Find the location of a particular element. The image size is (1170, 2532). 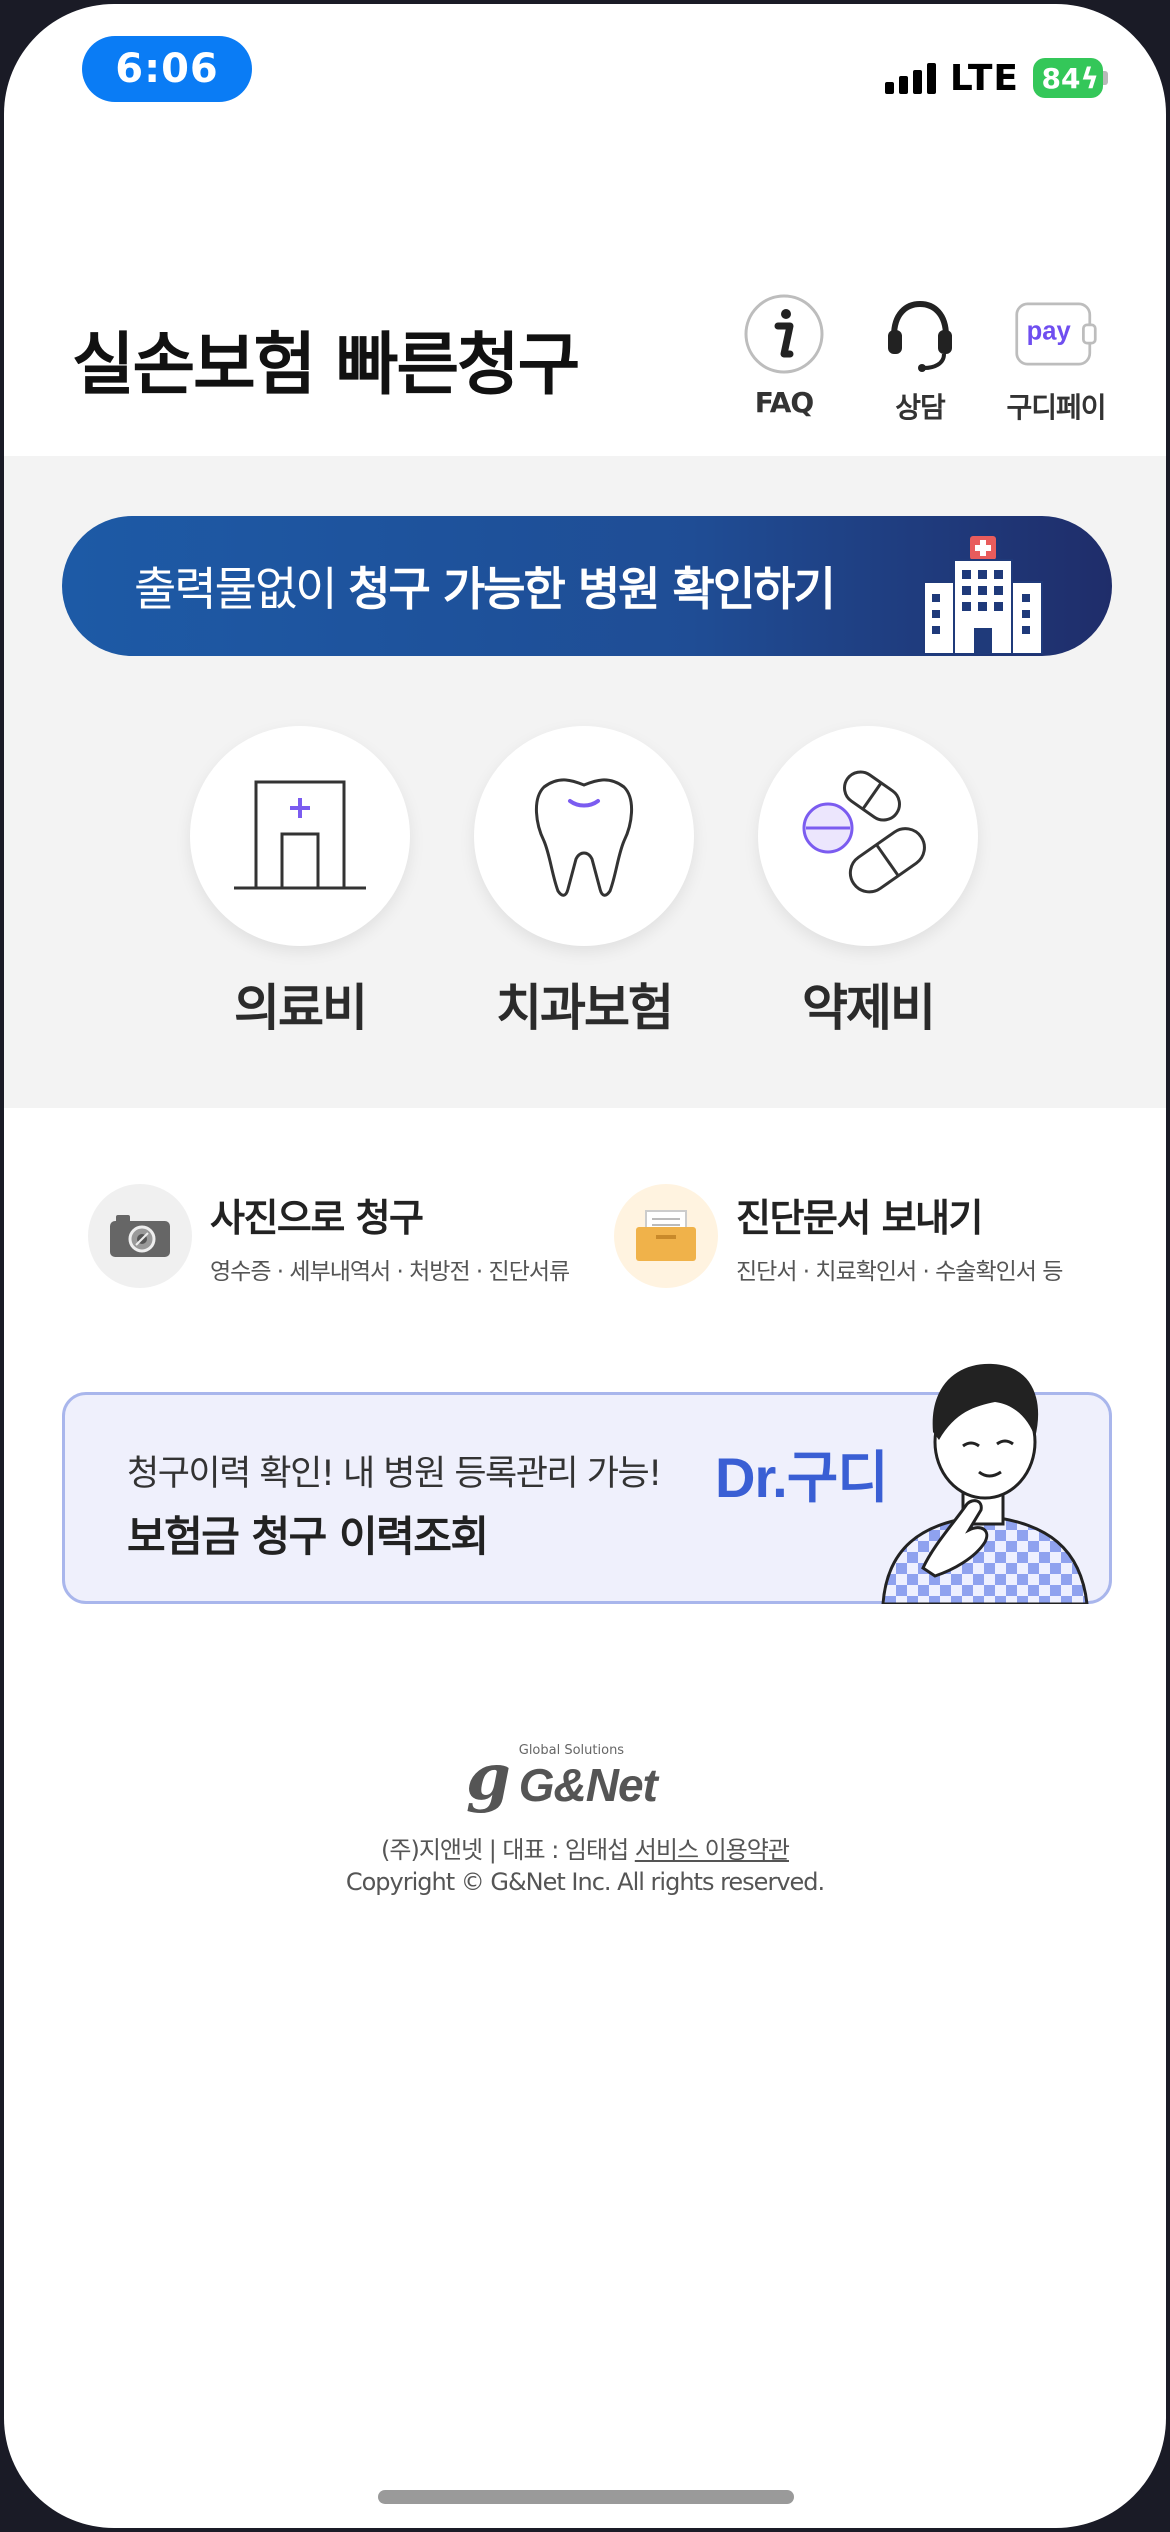

network-type: LTE is located at coordinates (984, 78).